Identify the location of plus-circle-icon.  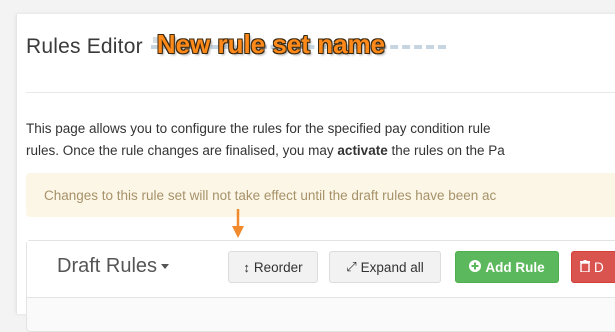
(475, 267).